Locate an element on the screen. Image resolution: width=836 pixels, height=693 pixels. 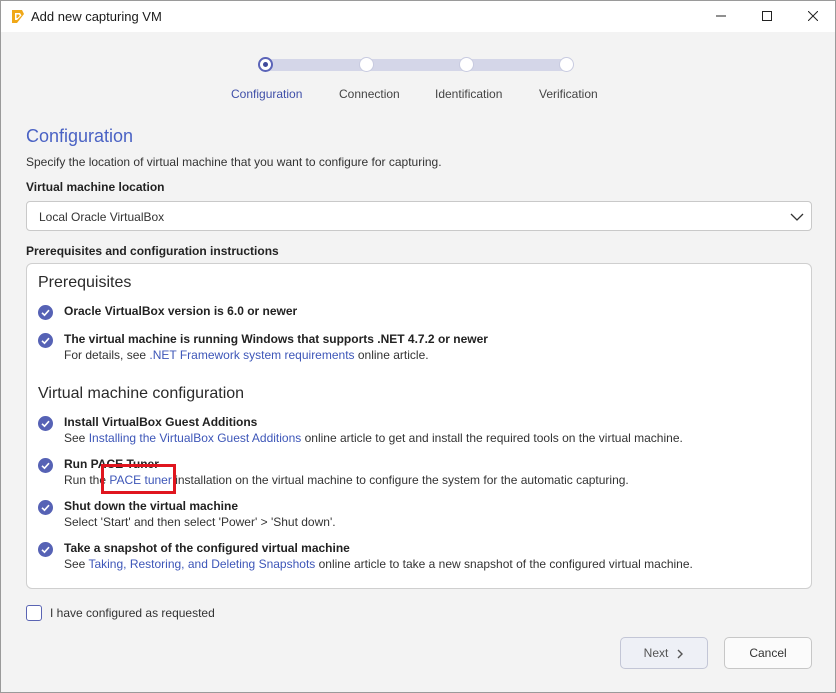
step-label-verification: Verification is located at coordinates (568, 94).